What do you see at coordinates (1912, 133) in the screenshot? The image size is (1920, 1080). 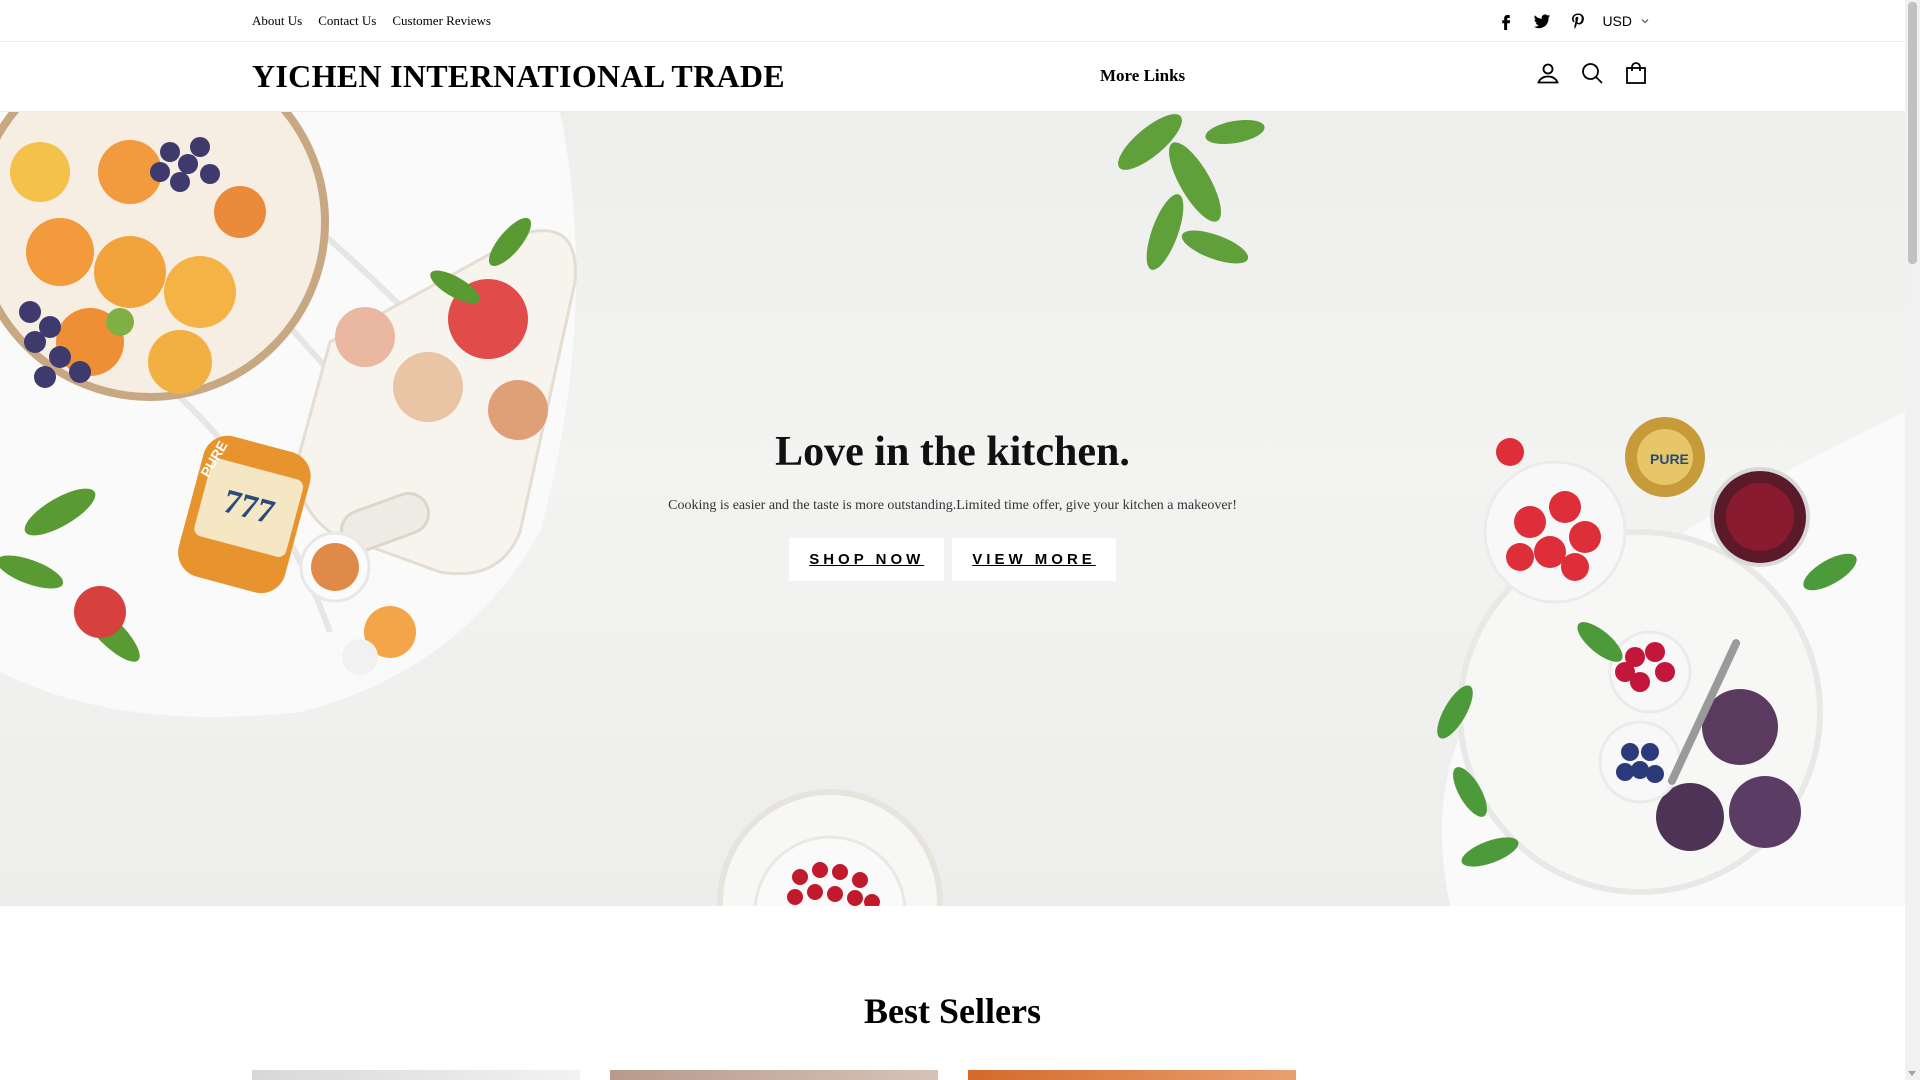 I see `scrollbar-thumb` at bounding box center [1912, 133].